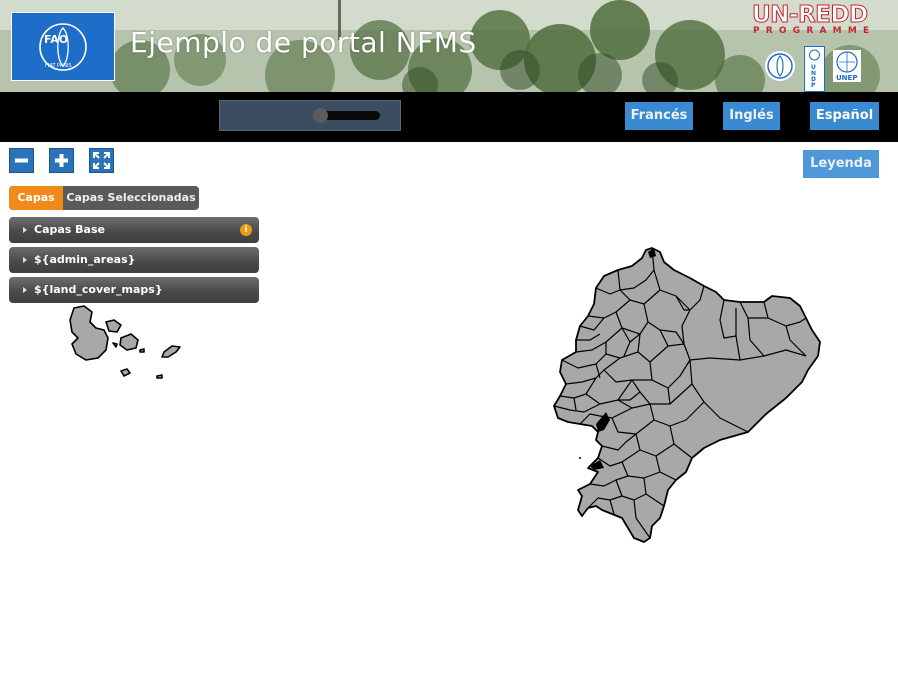 The width and height of the screenshot is (898, 681). I want to click on layers-tabs: Capas Capas Seleccionadas, so click(104, 198).